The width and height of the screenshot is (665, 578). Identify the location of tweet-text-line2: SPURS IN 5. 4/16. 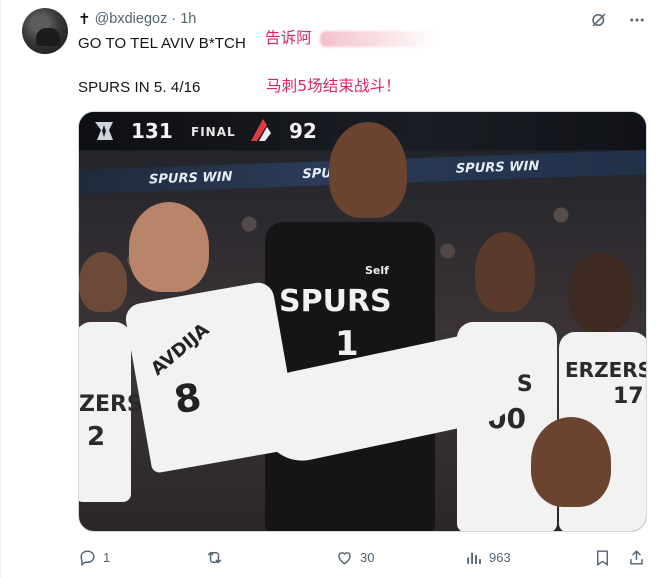
(139, 87).